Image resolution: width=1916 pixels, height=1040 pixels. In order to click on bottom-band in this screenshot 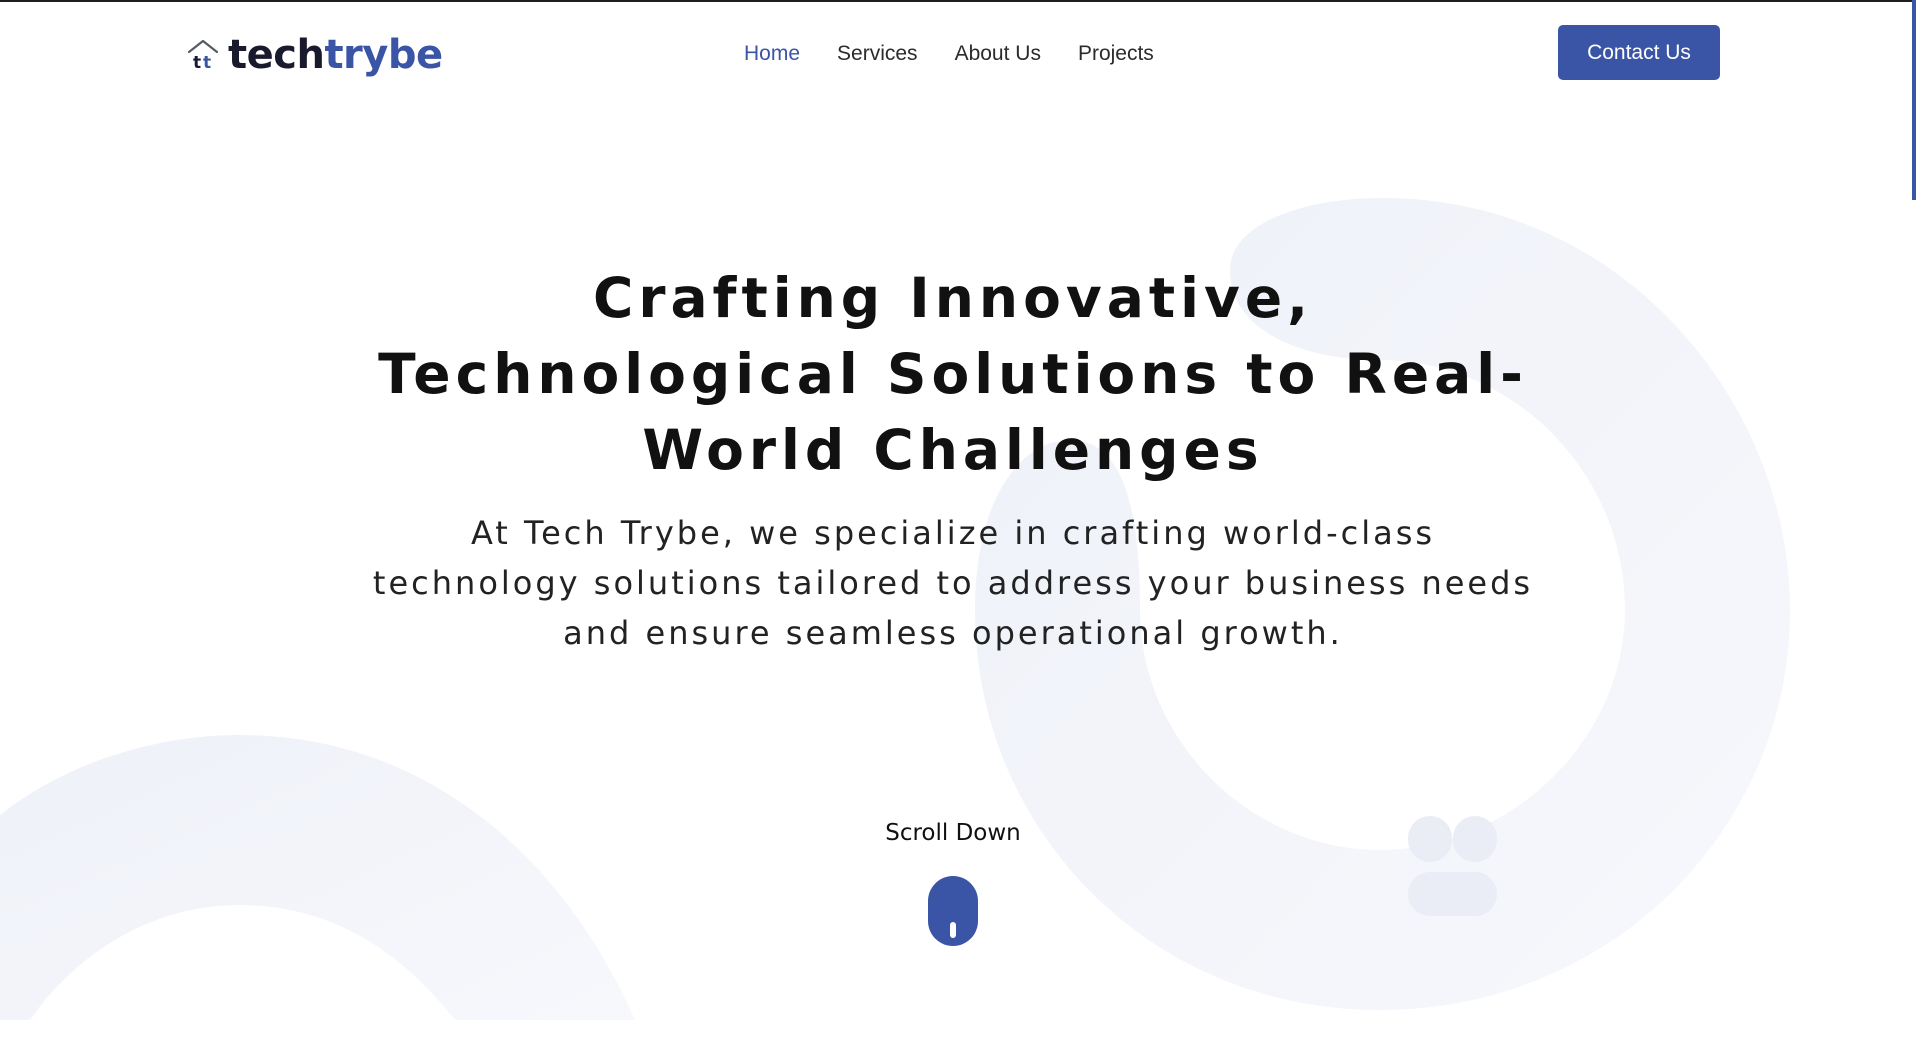, I will do `click(958, 1030)`.